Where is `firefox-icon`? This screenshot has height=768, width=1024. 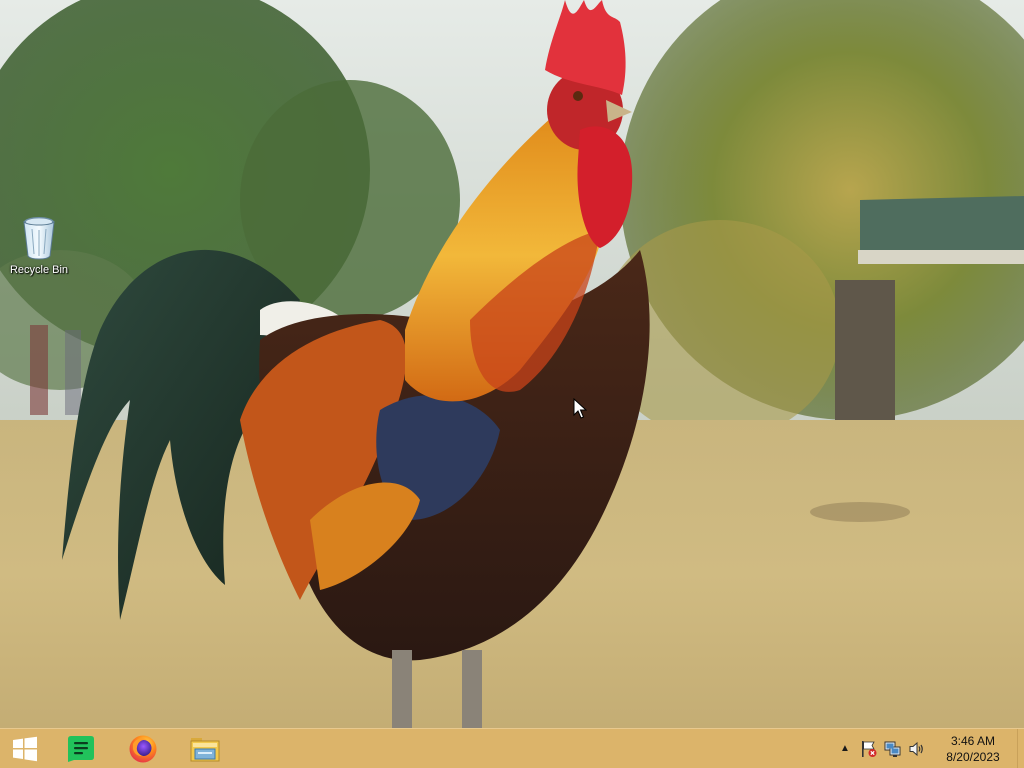
firefox-icon is located at coordinates (143, 748).